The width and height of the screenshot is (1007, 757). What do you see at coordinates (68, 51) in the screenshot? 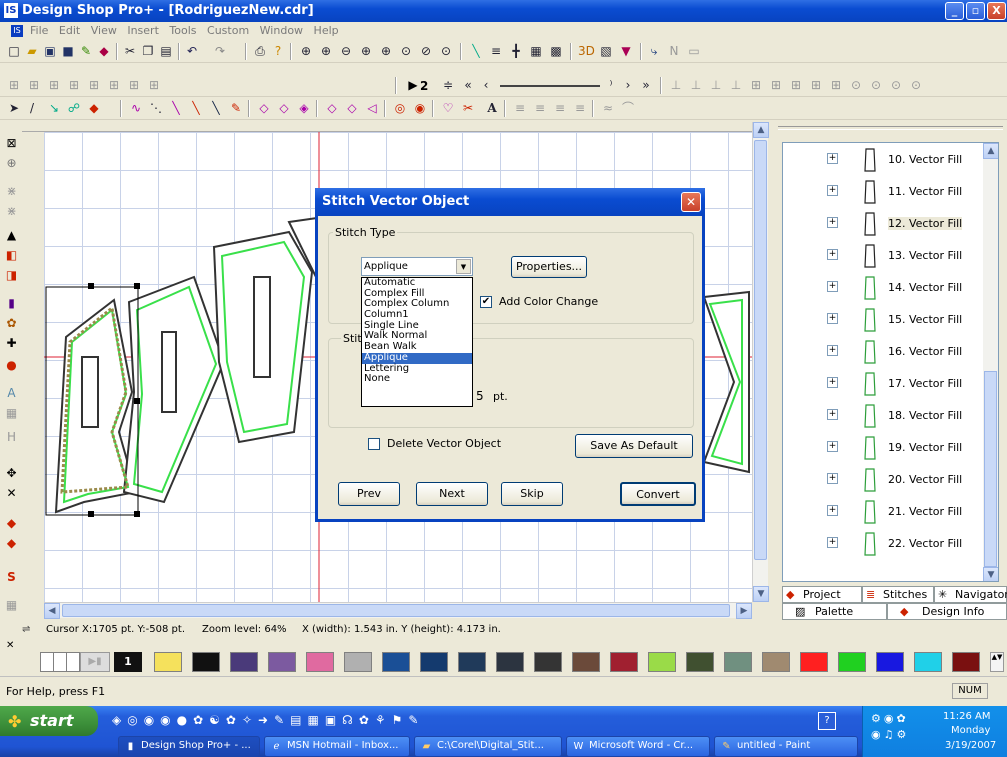
I see `save-icon: ■` at bounding box center [68, 51].